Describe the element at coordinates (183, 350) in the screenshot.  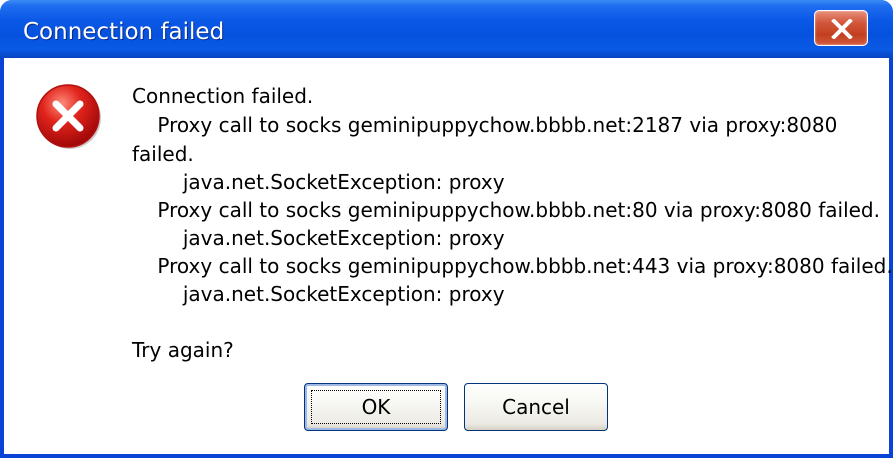
I see `question-text: Try again?` at that location.